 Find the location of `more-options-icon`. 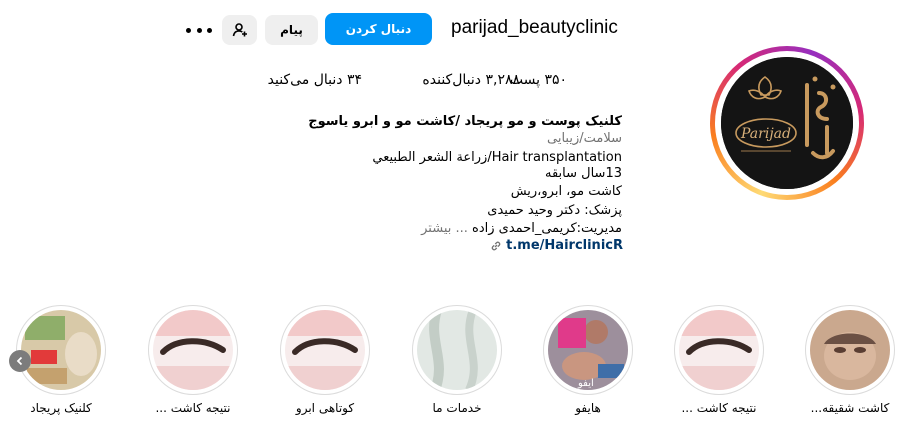

more-options-icon is located at coordinates (199, 30).